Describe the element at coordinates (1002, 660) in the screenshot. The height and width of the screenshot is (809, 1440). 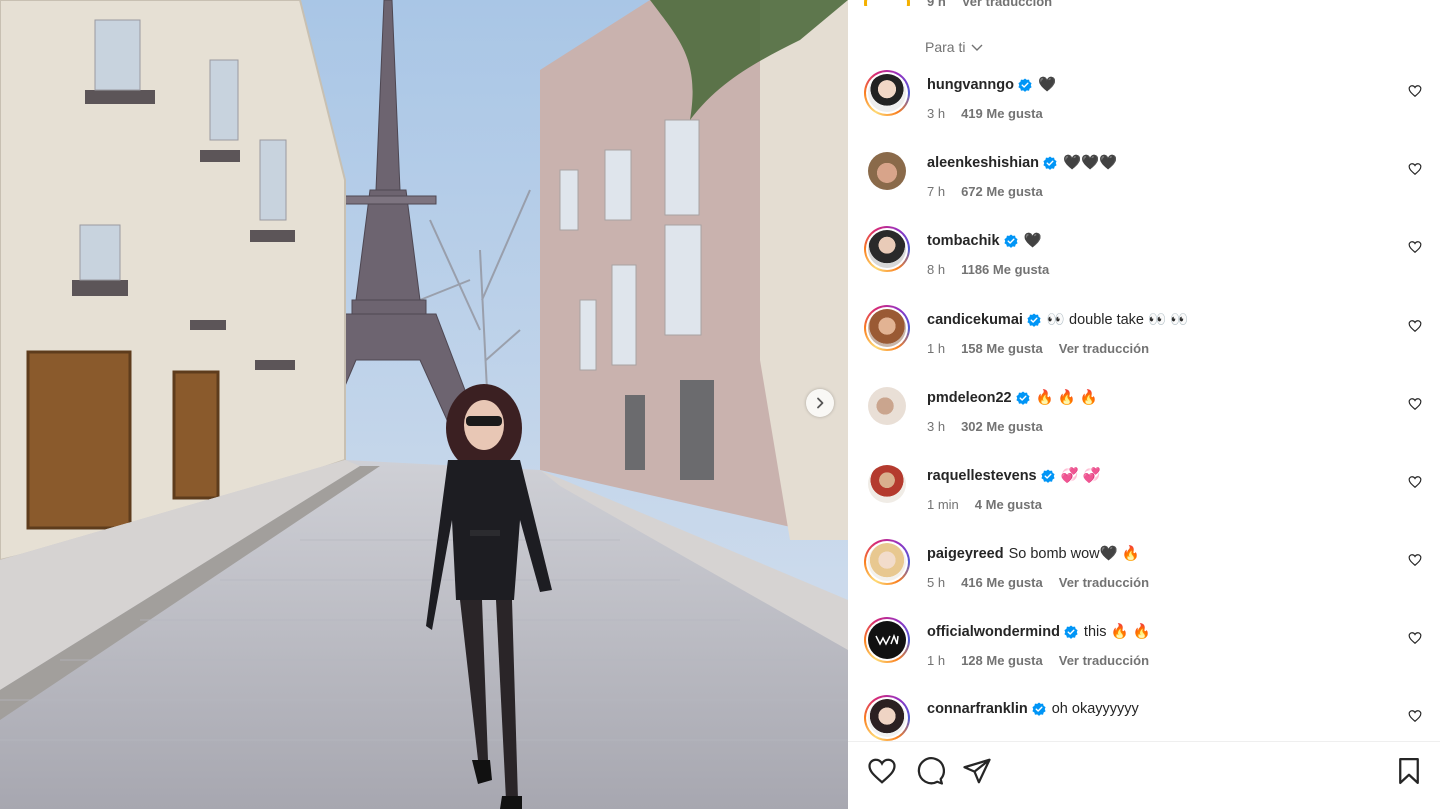
I see `comment-likes: 128 Me gusta` at that location.